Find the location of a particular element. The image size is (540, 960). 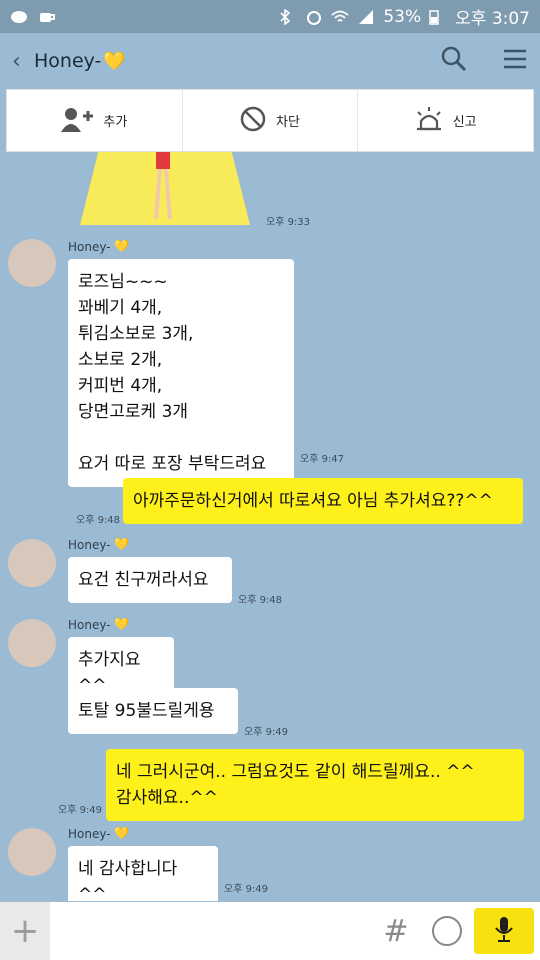

mic-icon is located at coordinates (504, 931).